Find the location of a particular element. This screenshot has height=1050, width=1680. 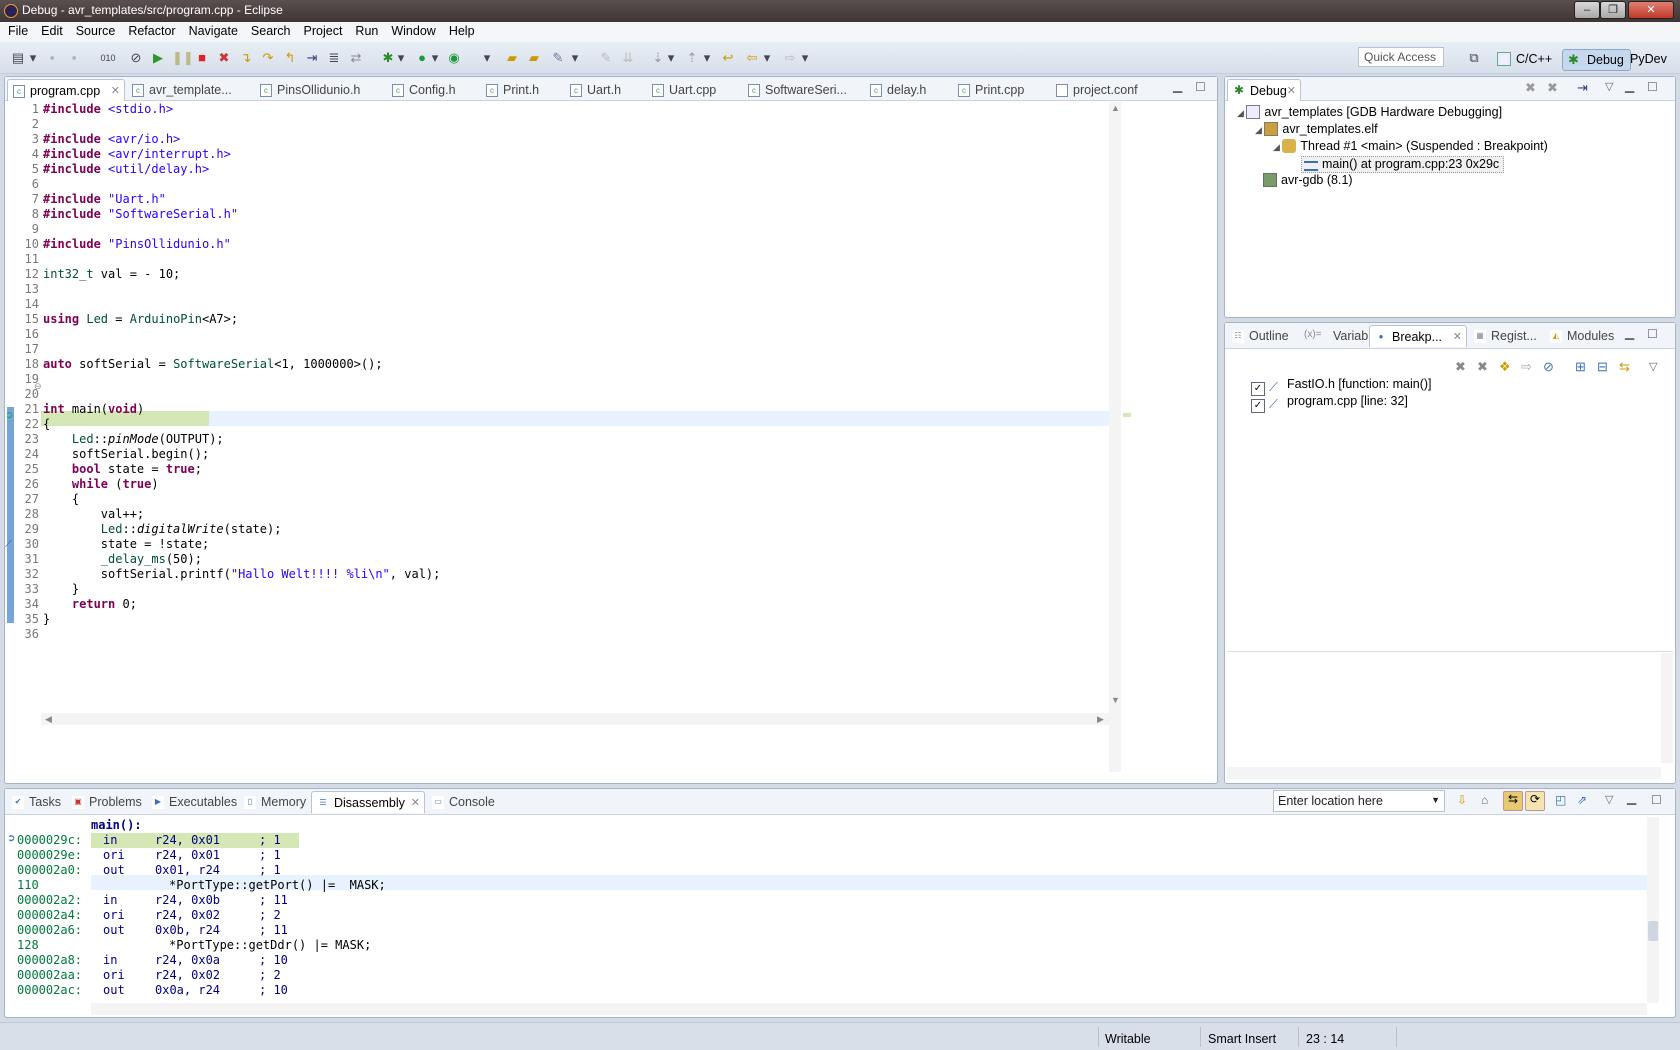

checkbox-checked-icon: ✓ is located at coordinates (1258, 406).